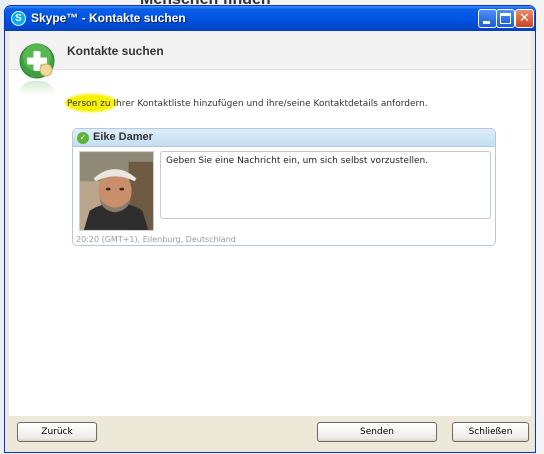  What do you see at coordinates (487, 18) in the screenshot?
I see `minimize-button` at bounding box center [487, 18].